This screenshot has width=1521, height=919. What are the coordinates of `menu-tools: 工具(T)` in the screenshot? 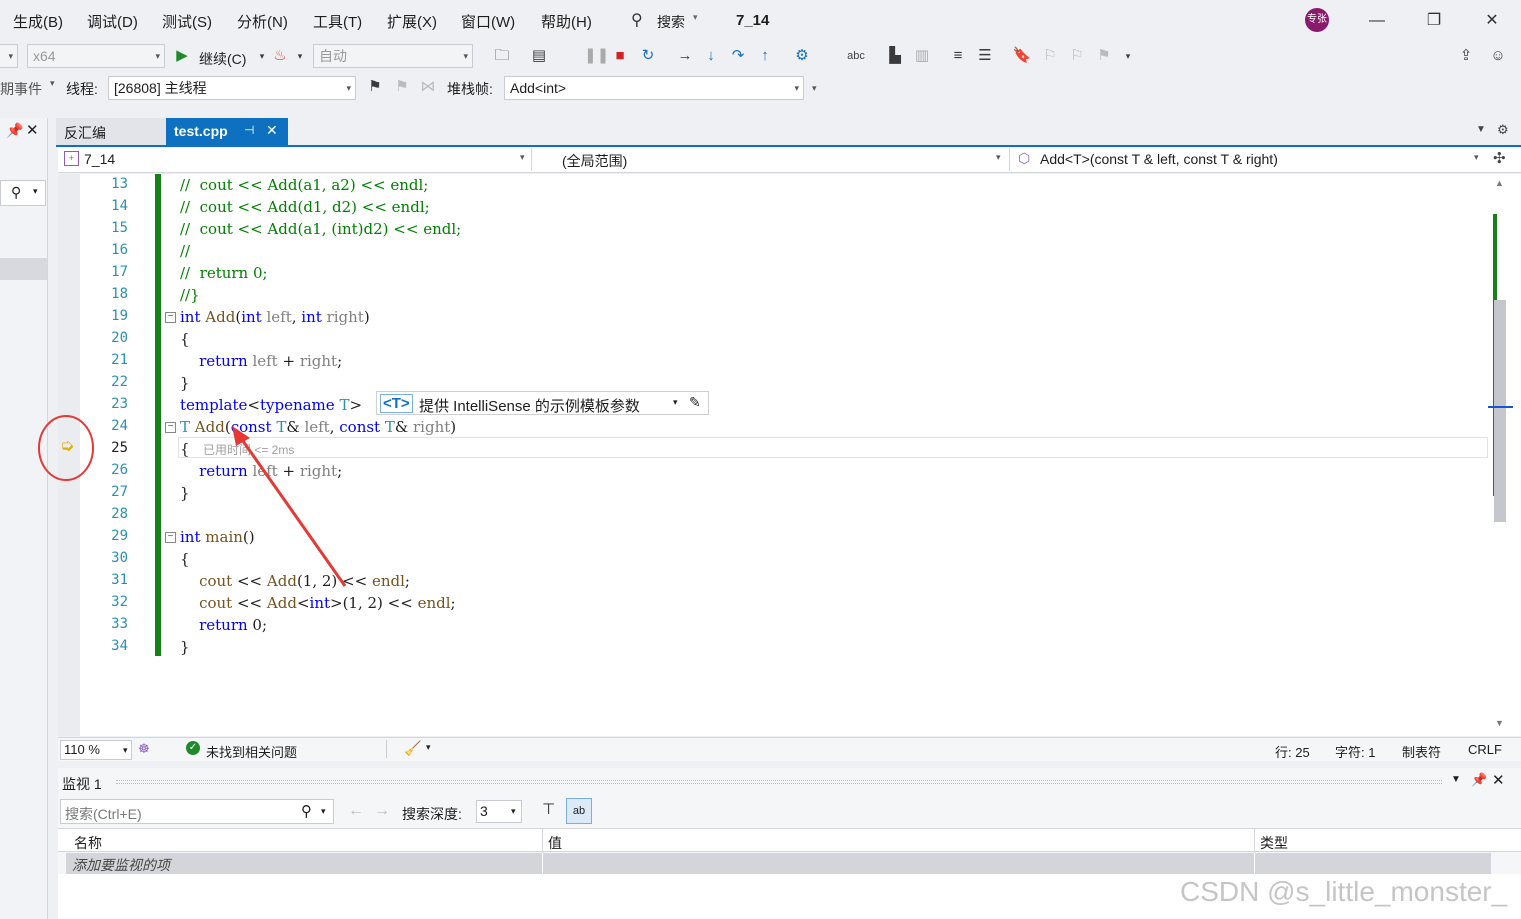 It's located at (337, 21).